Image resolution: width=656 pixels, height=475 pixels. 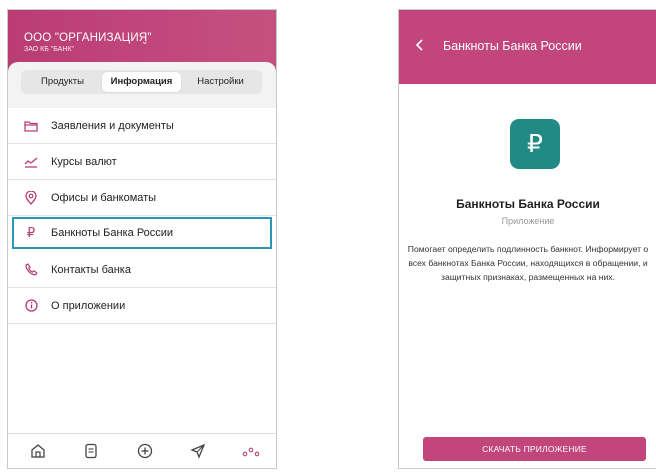 I want to click on menu-item-banknotes: ₽ Банкноты Банка России, so click(x=142, y=233).